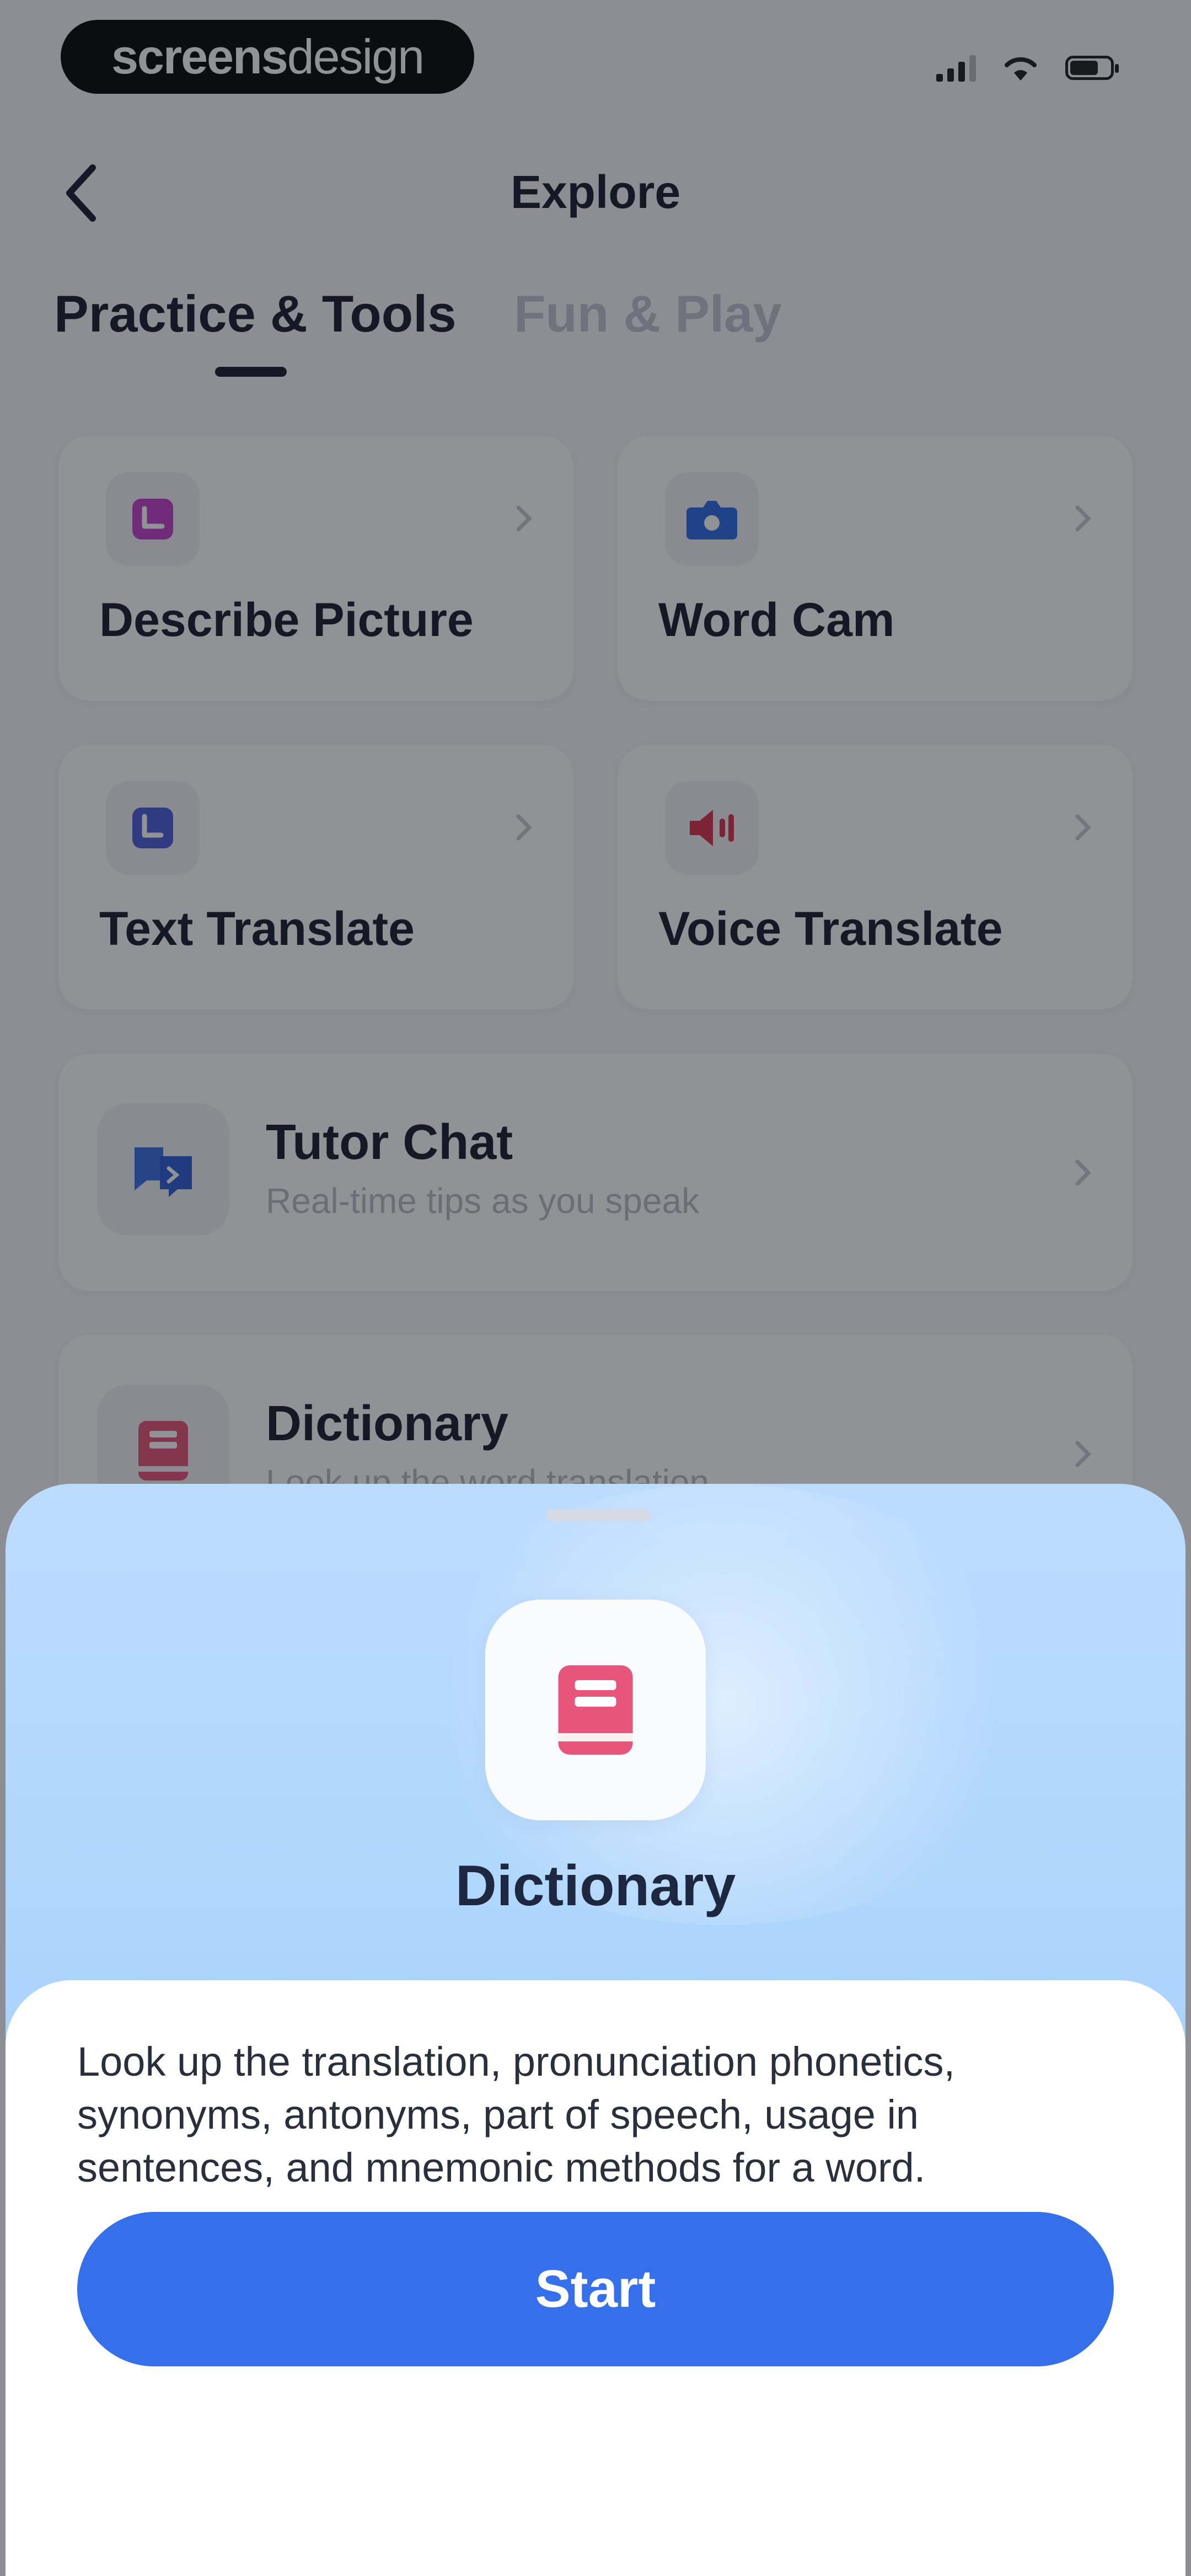 Image resolution: width=1191 pixels, height=2576 pixels. I want to click on sheet-title: Dictionary, so click(595, 1886).